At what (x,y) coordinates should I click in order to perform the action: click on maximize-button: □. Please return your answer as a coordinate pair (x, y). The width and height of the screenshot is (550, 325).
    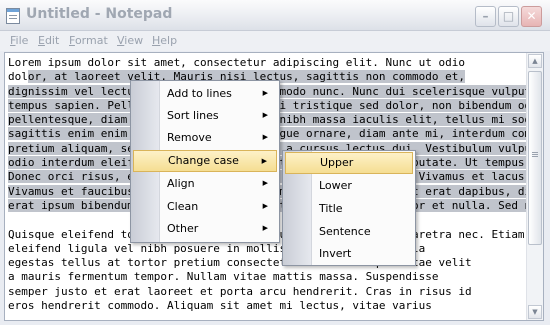
    Looking at the image, I should click on (508, 16).